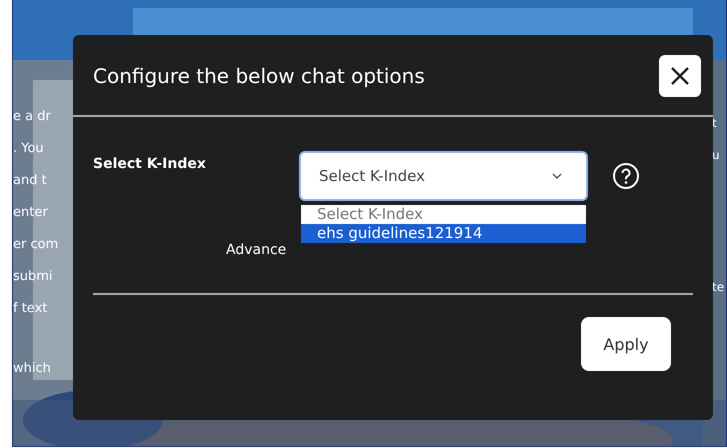 Image resolution: width=727 pixels, height=448 pixels. What do you see at coordinates (714, 123) in the screenshot?
I see `background-text: t` at bounding box center [714, 123].